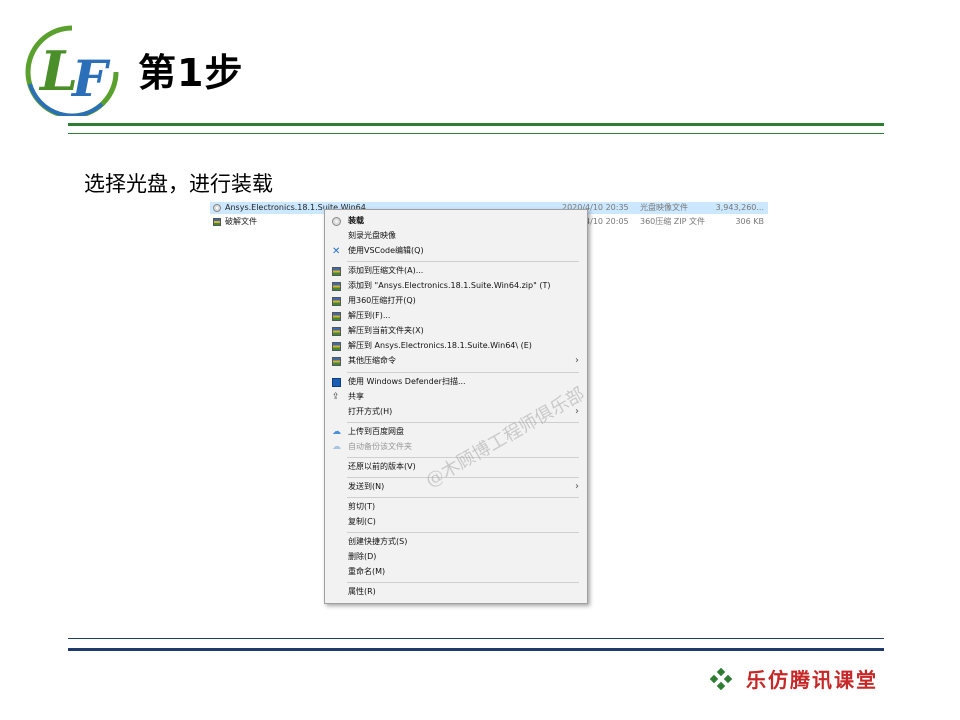 Image resolution: width=960 pixels, height=720 pixels. What do you see at coordinates (217, 208) in the screenshot?
I see `disc-image-icon` at bounding box center [217, 208].